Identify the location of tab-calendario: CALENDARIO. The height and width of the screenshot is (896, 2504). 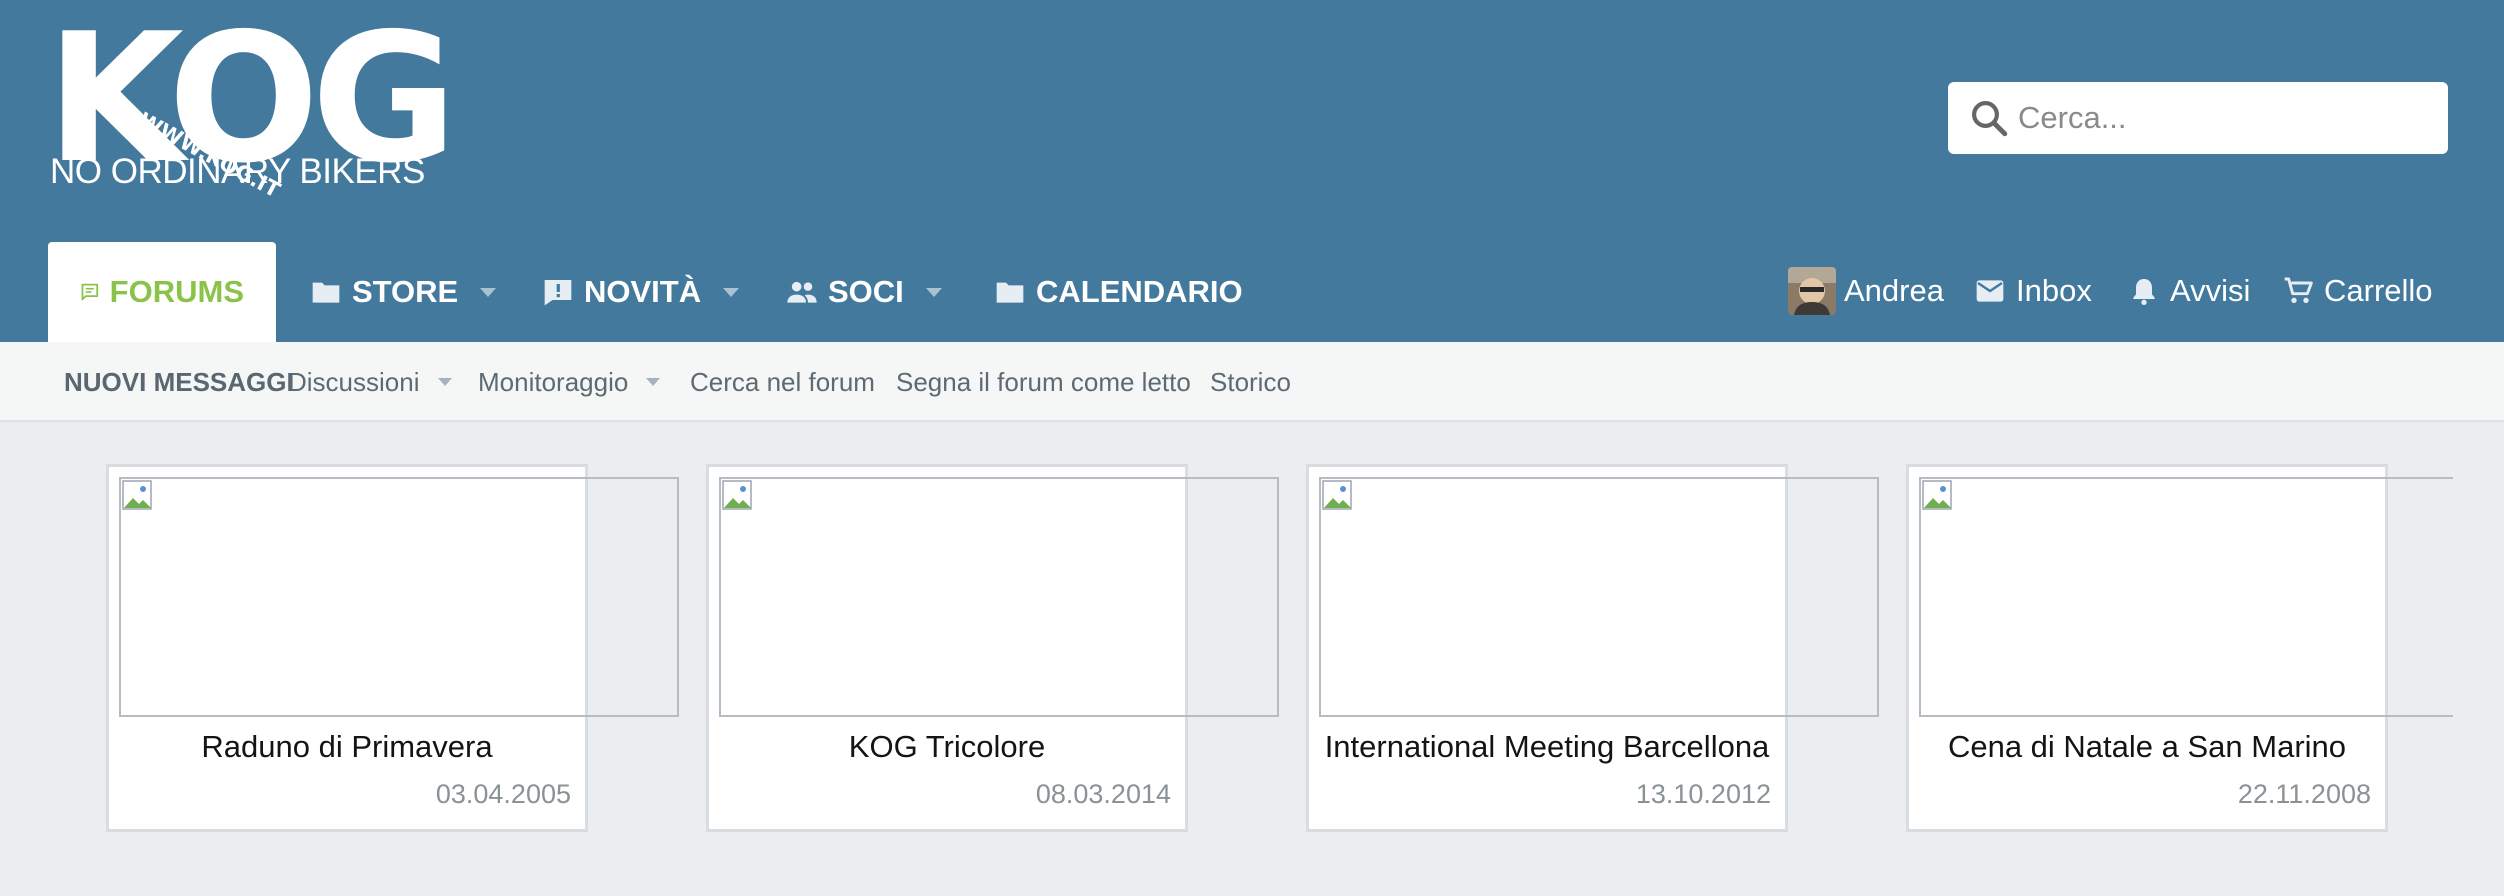
(1118, 292).